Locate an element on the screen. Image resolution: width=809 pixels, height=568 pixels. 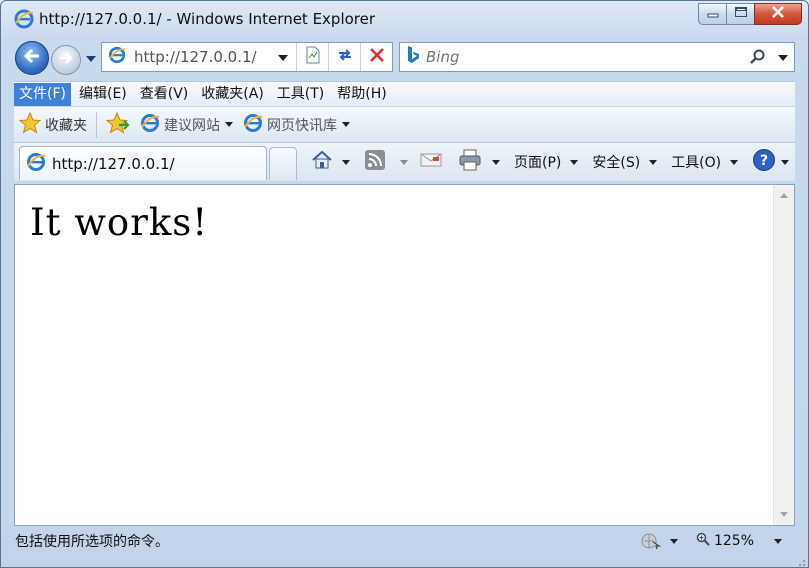
minimize-button is located at coordinates (712, 14).